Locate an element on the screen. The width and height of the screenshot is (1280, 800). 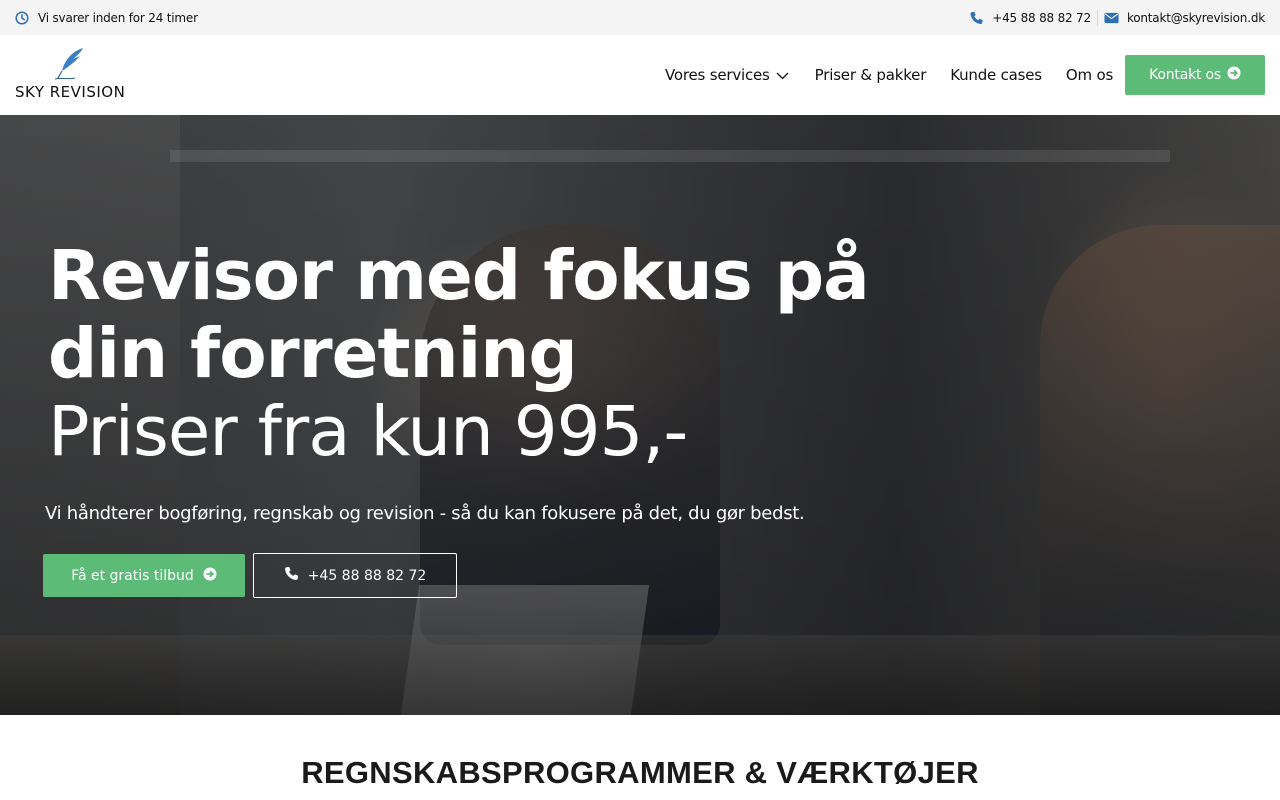
hero-title: Revisor med fokus på din forretning is located at coordinates (459, 315).